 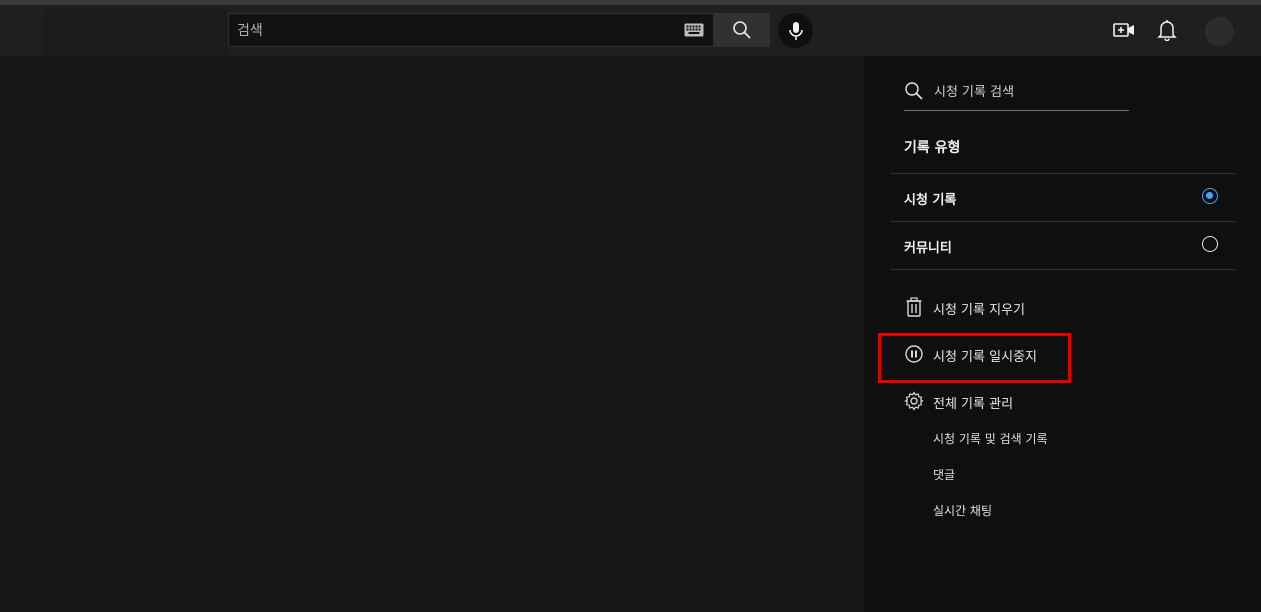 I want to click on history-type-watch: 시청 기록, so click(x=1063, y=197).